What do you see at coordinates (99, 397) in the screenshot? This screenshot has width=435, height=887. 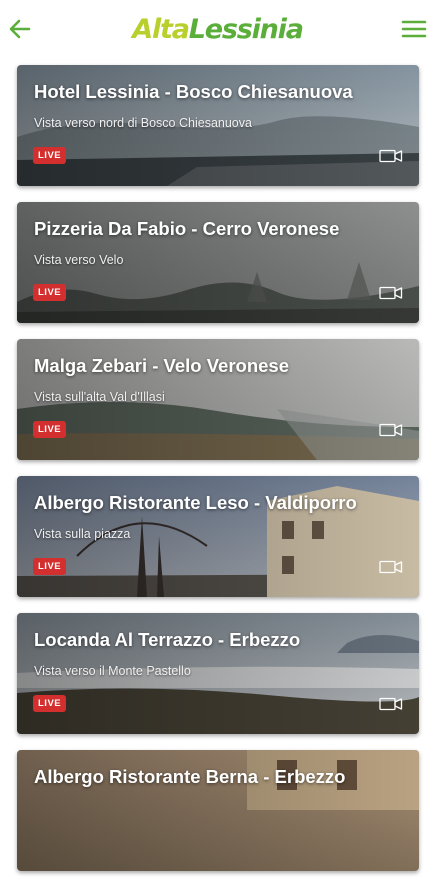 I see `webcam-subtitle: Vista sull'alta Val d'Illasi` at bounding box center [99, 397].